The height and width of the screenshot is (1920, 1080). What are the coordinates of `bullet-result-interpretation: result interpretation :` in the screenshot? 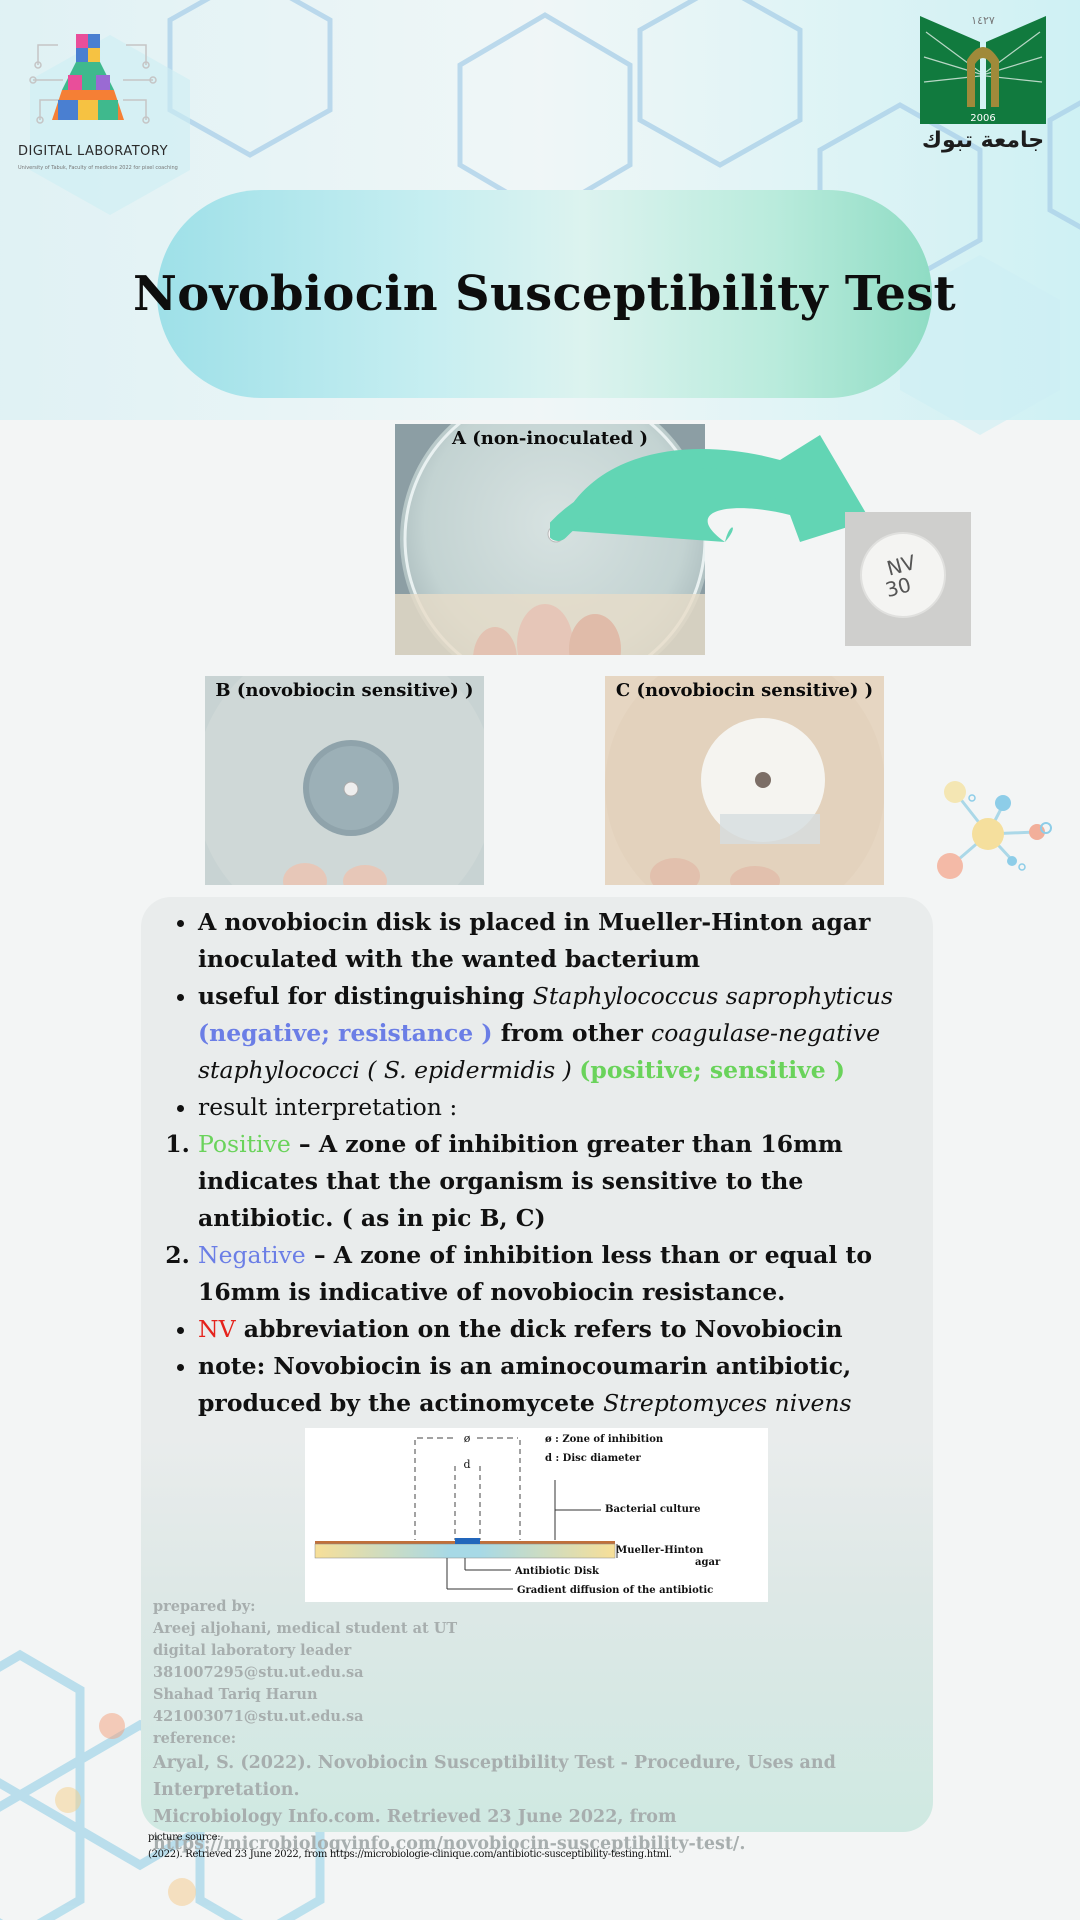 It's located at (560, 1107).